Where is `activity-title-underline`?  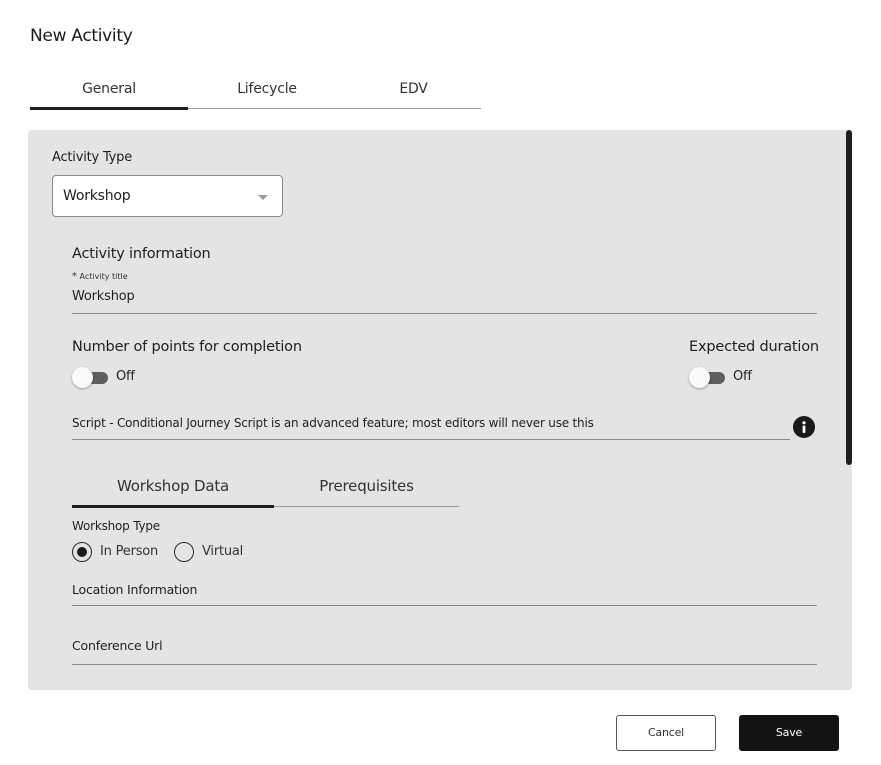
activity-title-underline is located at coordinates (444, 313).